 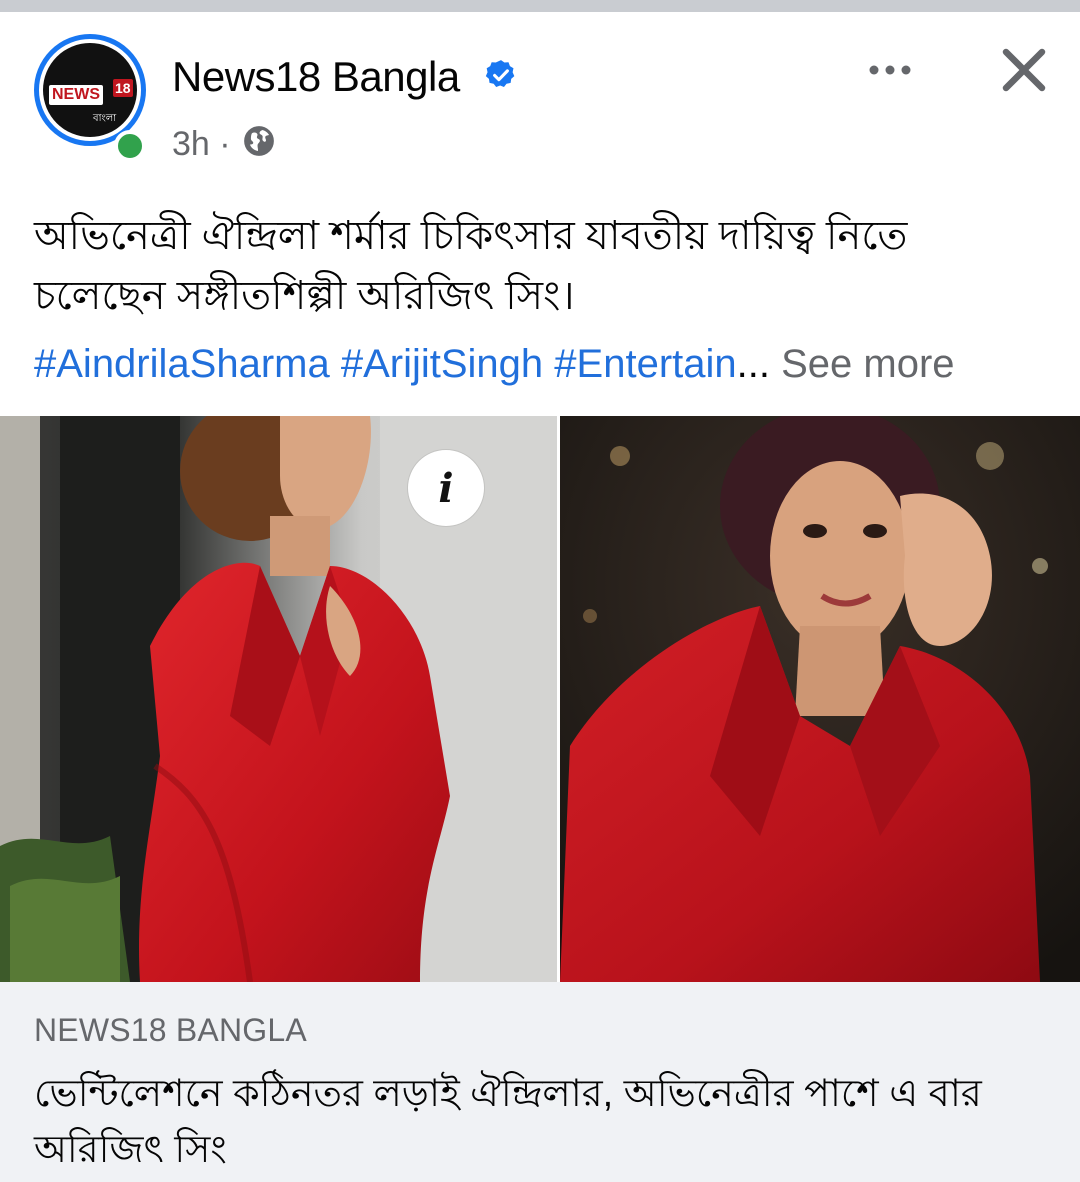 I want to click on info-icon: i, so click(x=446, y=488).